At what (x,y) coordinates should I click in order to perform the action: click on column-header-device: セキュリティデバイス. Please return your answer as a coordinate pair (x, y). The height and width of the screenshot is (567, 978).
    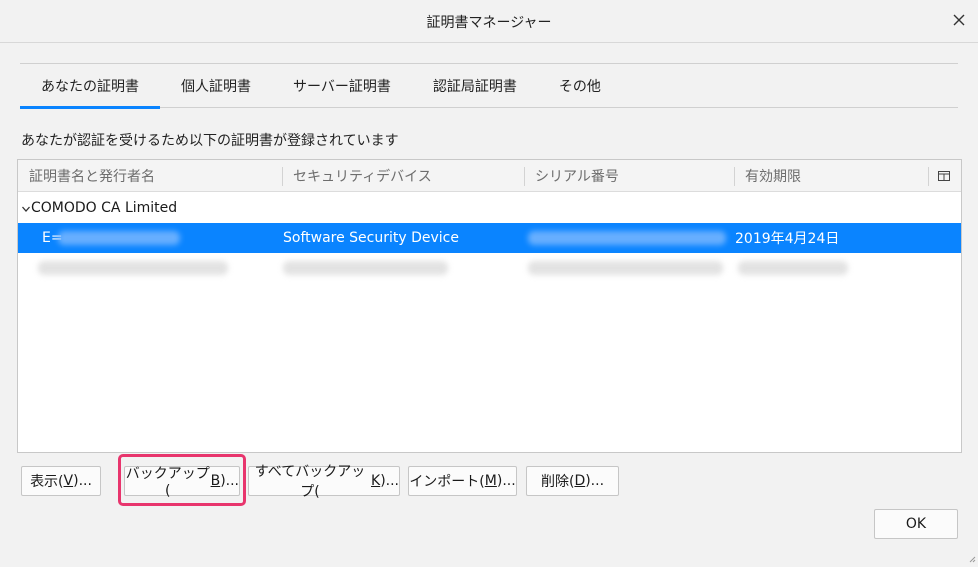
    Looking at the image, I should click on (403, 176).